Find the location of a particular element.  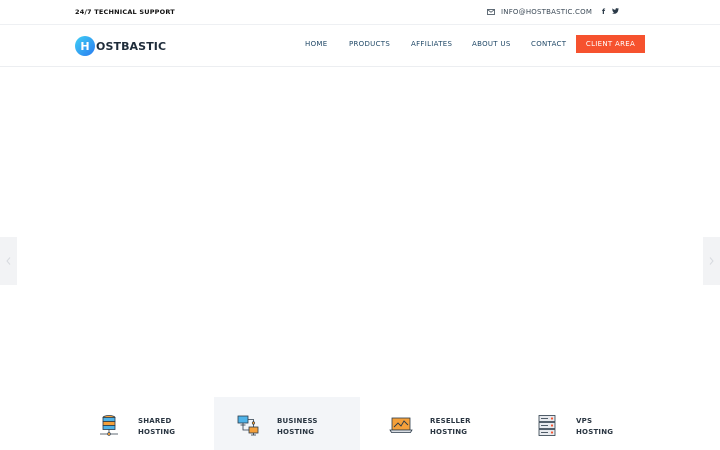

service-label: VPS HOSTING is located at coordinates (595, 426).